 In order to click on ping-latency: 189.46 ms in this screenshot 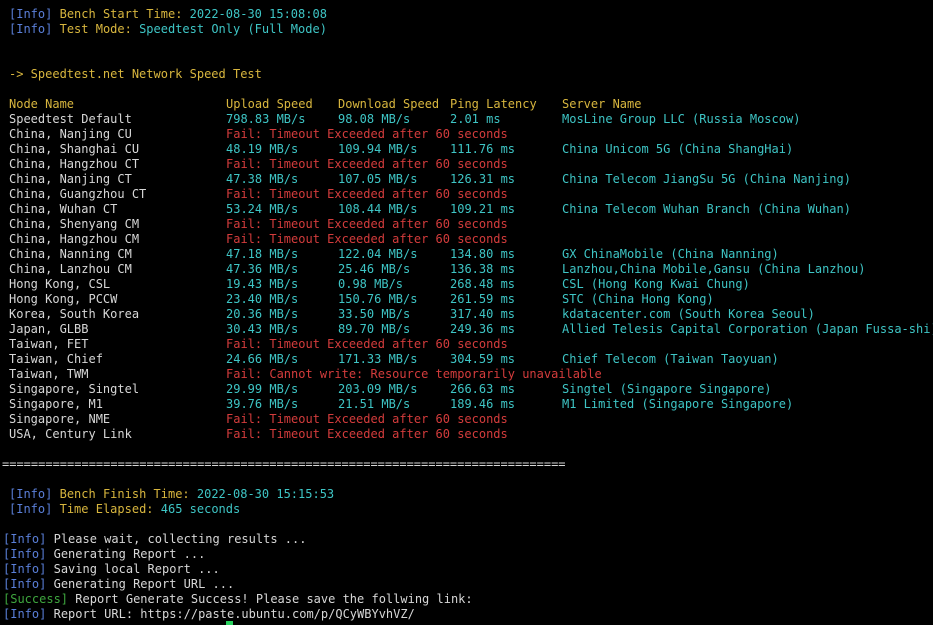, I will do `click(483, 404)`.